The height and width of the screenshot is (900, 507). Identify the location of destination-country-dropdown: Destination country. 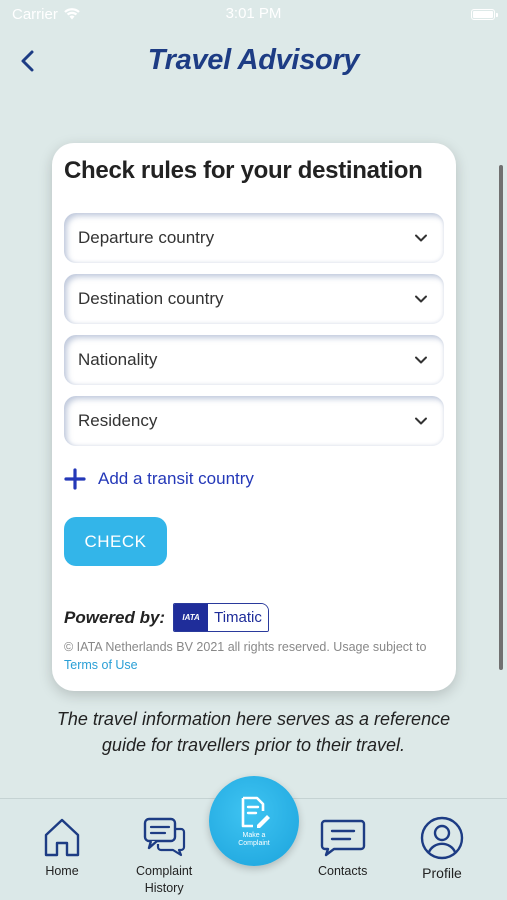
(254, 299).